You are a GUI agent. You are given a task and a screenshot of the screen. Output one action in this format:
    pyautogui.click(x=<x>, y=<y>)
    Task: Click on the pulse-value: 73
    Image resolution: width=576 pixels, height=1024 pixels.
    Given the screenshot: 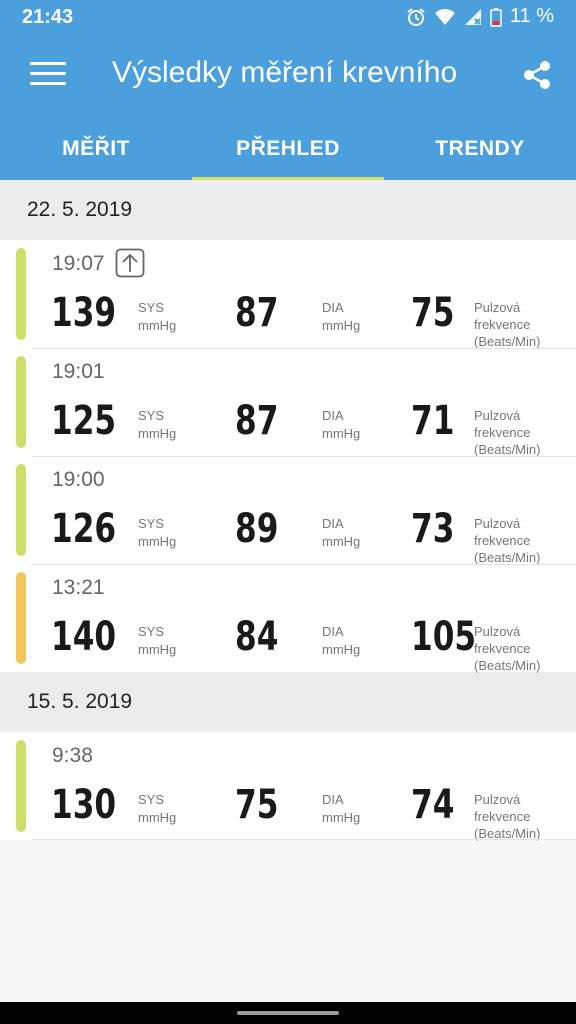 What is the action you would take?
    pyautogui.click(x=433, y=529)
    